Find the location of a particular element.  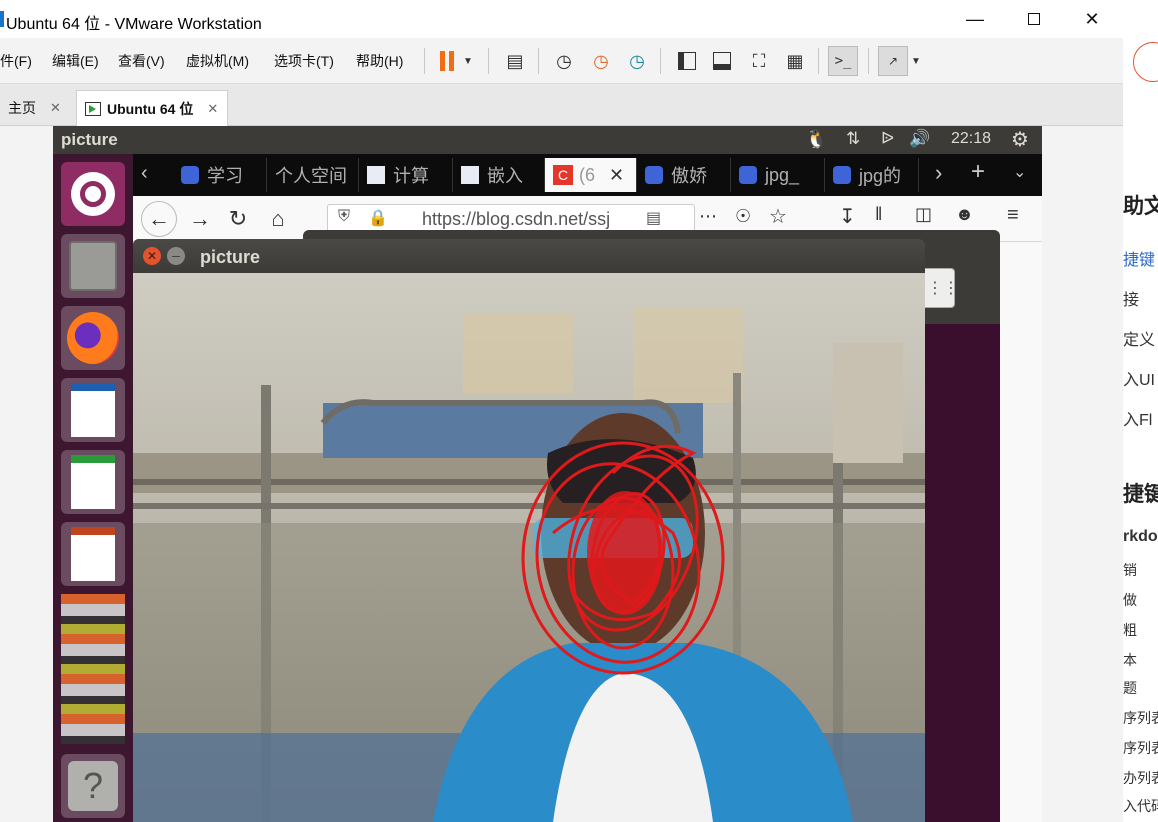

snapshot-button: ◷ is located at coordinates (564, 61).